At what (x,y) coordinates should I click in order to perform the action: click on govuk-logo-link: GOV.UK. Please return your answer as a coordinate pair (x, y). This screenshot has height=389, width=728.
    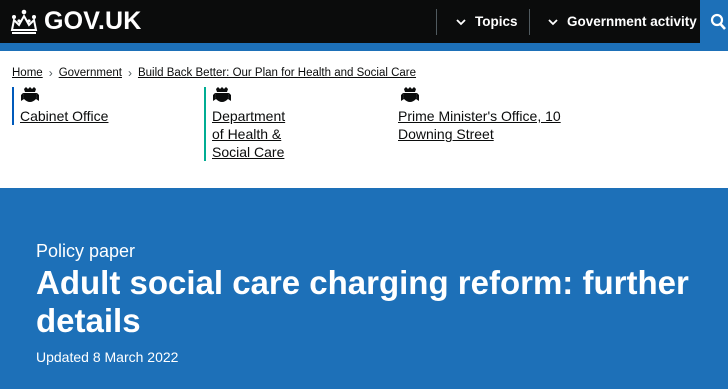
    Looking at the image, I should click on (75, 21).